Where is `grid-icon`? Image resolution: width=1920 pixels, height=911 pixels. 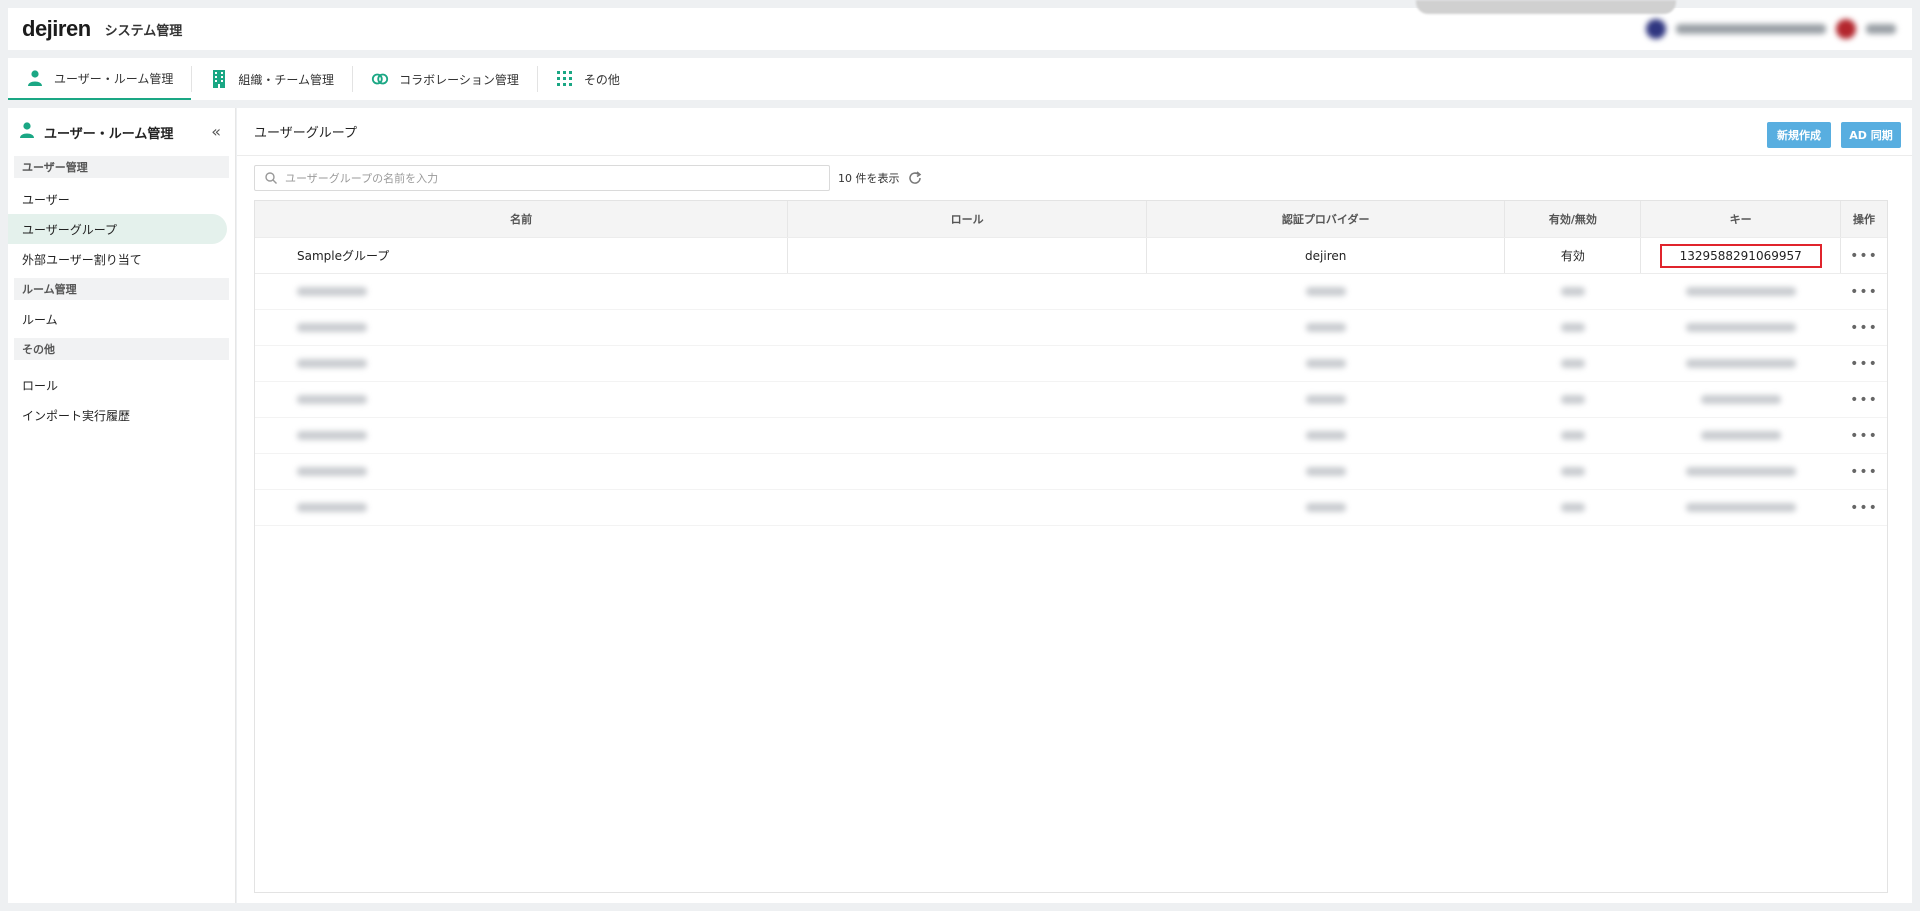
grid-icon is located at coordinates (565, 79).